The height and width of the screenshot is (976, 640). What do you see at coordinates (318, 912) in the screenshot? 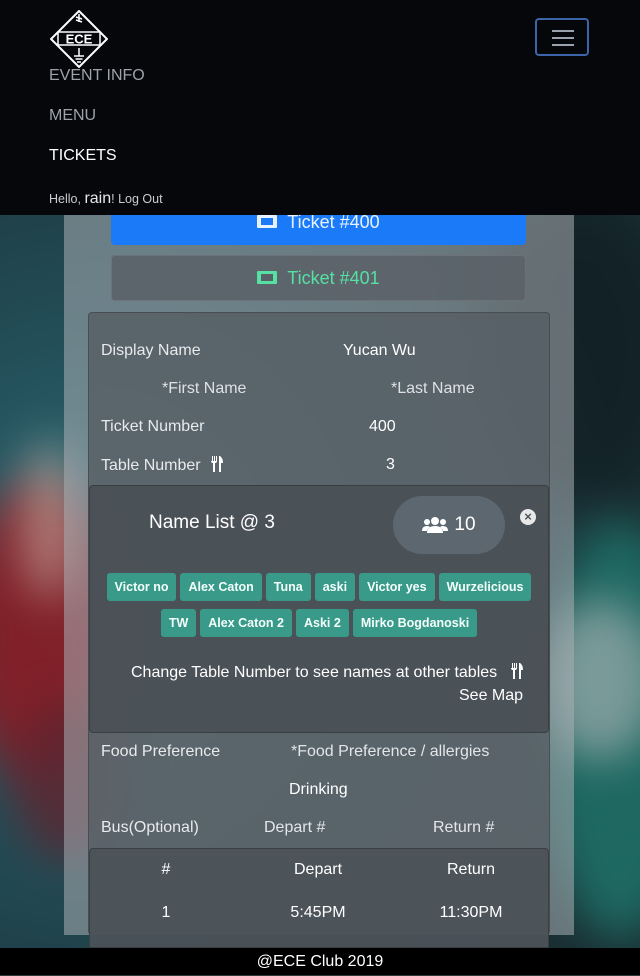
I see `table-cell: 5:45PM` at bounding box center [318, 912].